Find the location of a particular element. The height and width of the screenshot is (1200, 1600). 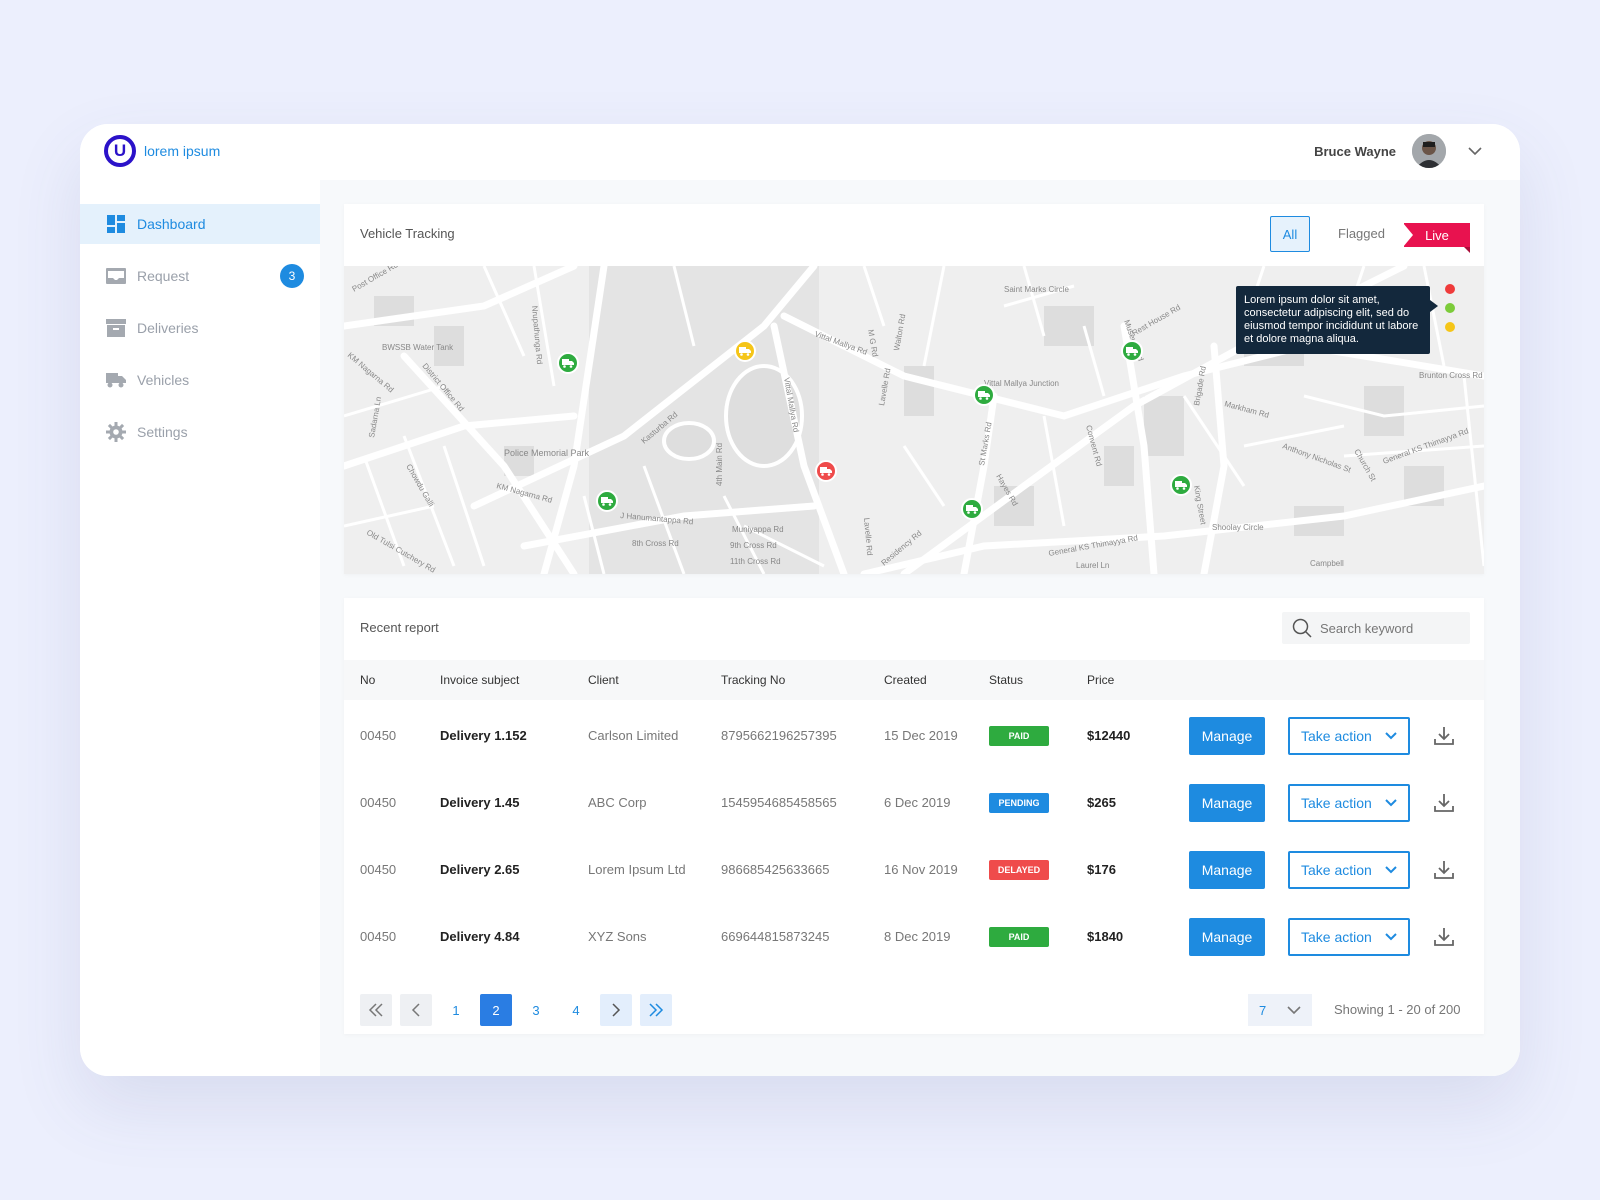

per-page-select: 7 is located at coordinates (1280, 1010).